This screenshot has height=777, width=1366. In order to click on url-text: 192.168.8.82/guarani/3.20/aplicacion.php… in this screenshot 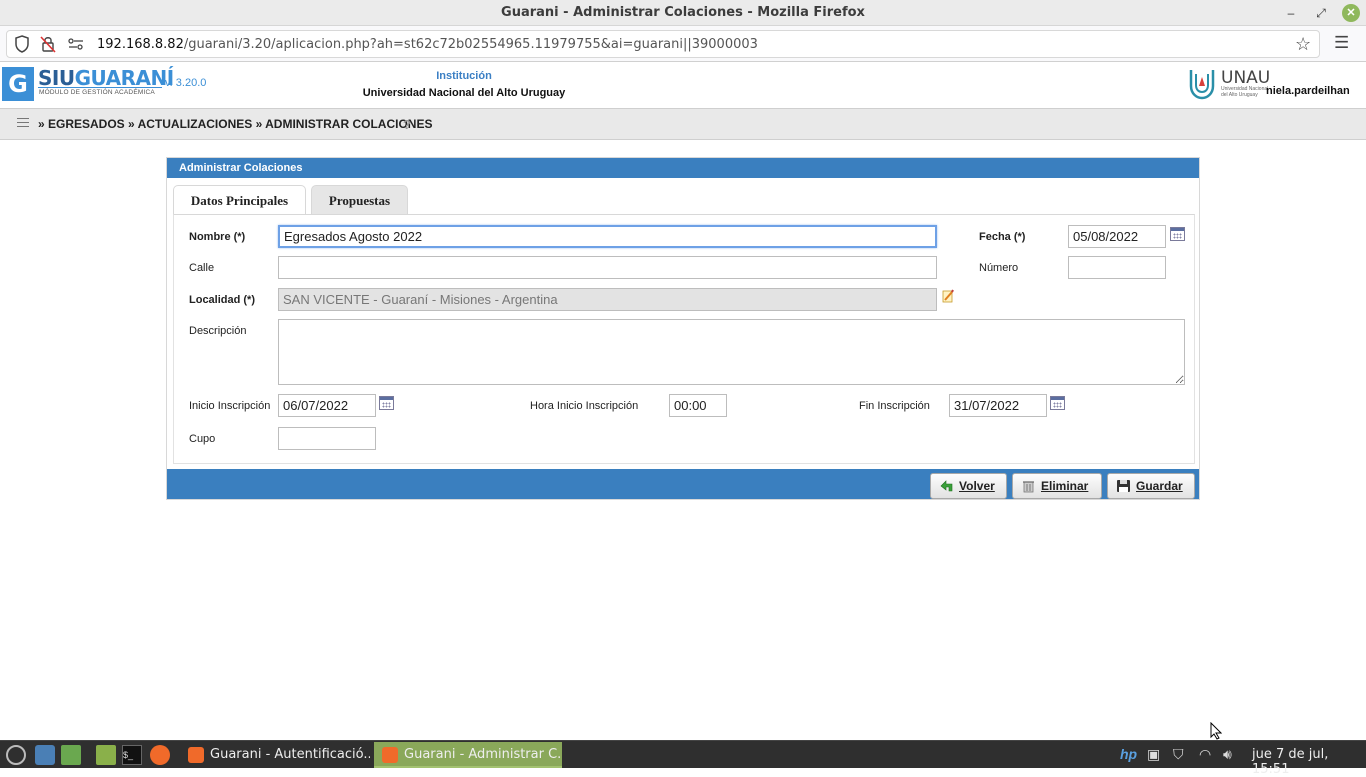, I will do `click(427, 44)`.